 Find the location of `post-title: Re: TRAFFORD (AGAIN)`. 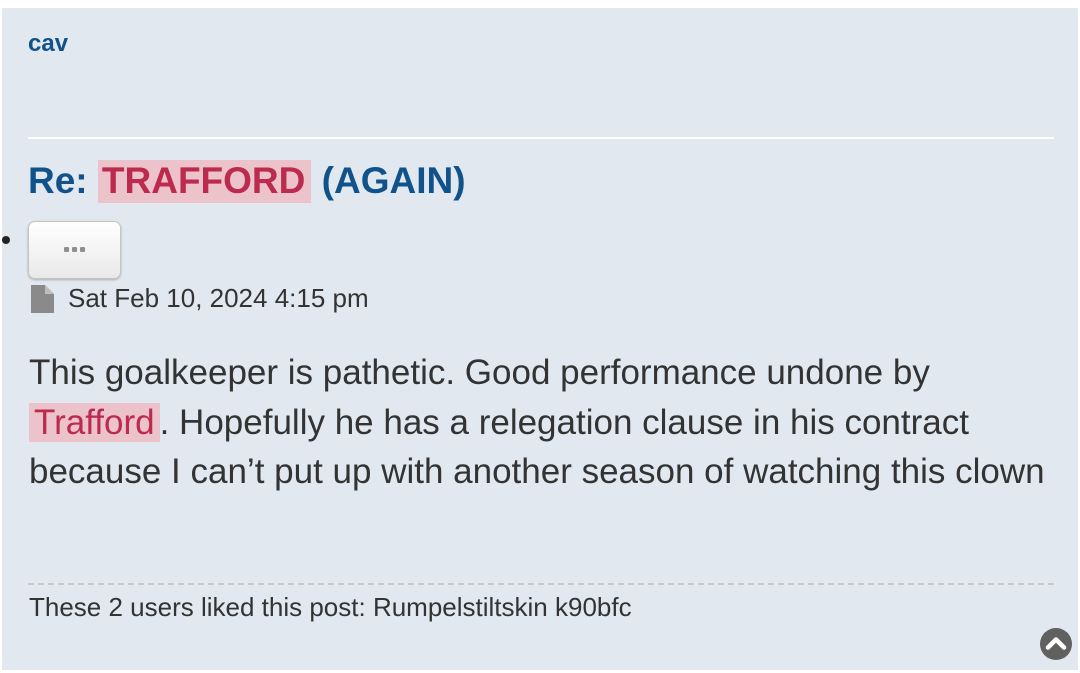

post-title: Re: TRAFFORD (AGAIN) is located at coordinates (247, 181).